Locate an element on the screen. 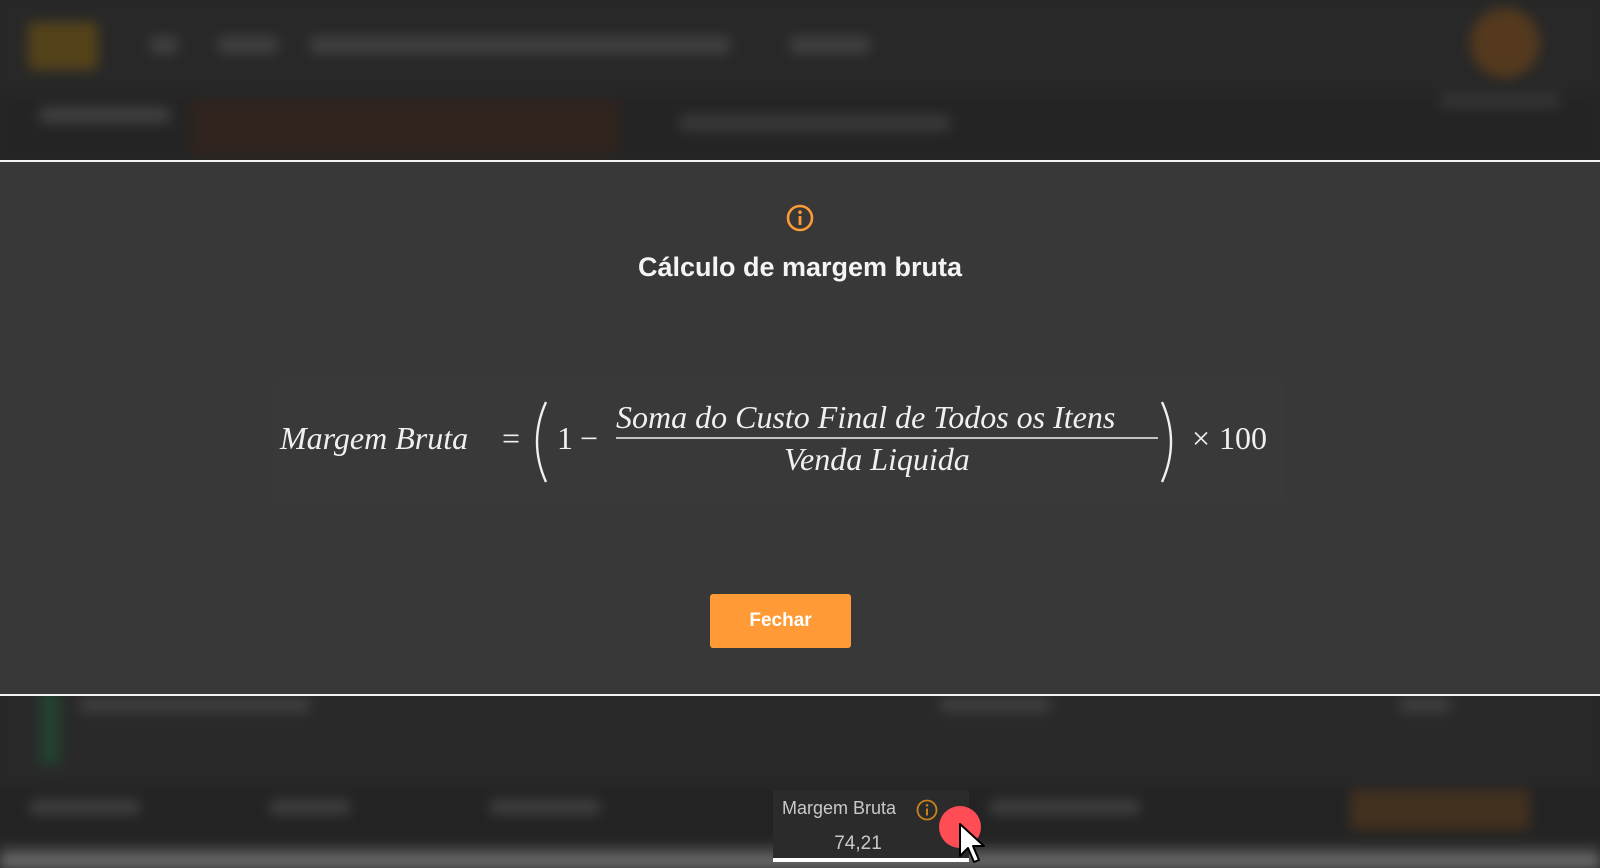 The width and height of the screenshot is (1600, 868). bg-icon is located at coordinates (164, 45).